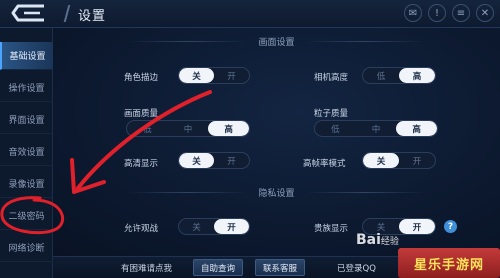 The width and height of the screenshot is (500, 278). I want to click on graphics-section-title: 画面设置, so click(276, 41).